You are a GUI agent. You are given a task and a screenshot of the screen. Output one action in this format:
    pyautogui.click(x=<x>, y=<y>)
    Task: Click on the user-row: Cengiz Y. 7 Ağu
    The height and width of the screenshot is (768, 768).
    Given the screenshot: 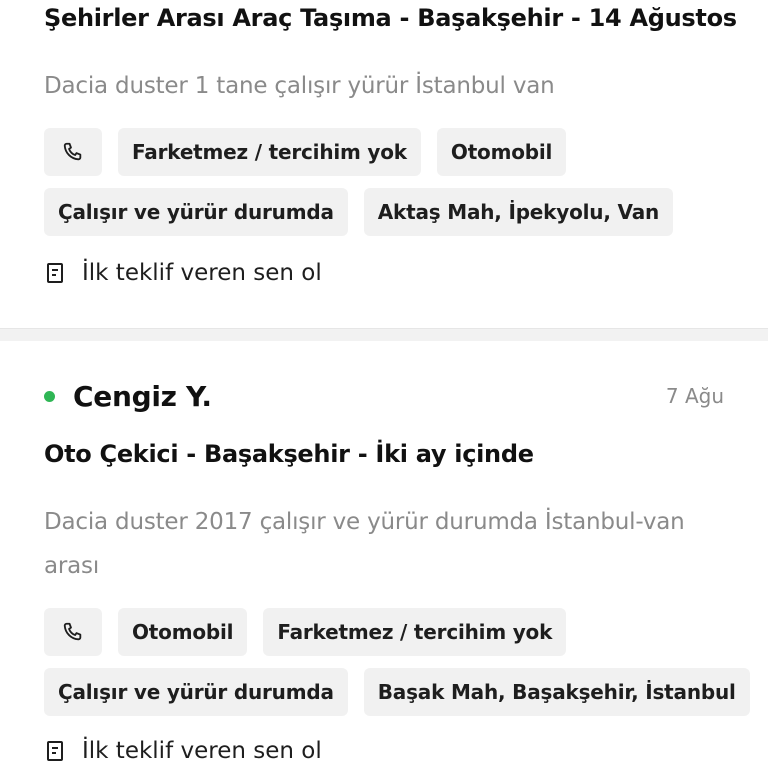 What is the action you would take?
    pyautogui.click(x=384, y=396)
    